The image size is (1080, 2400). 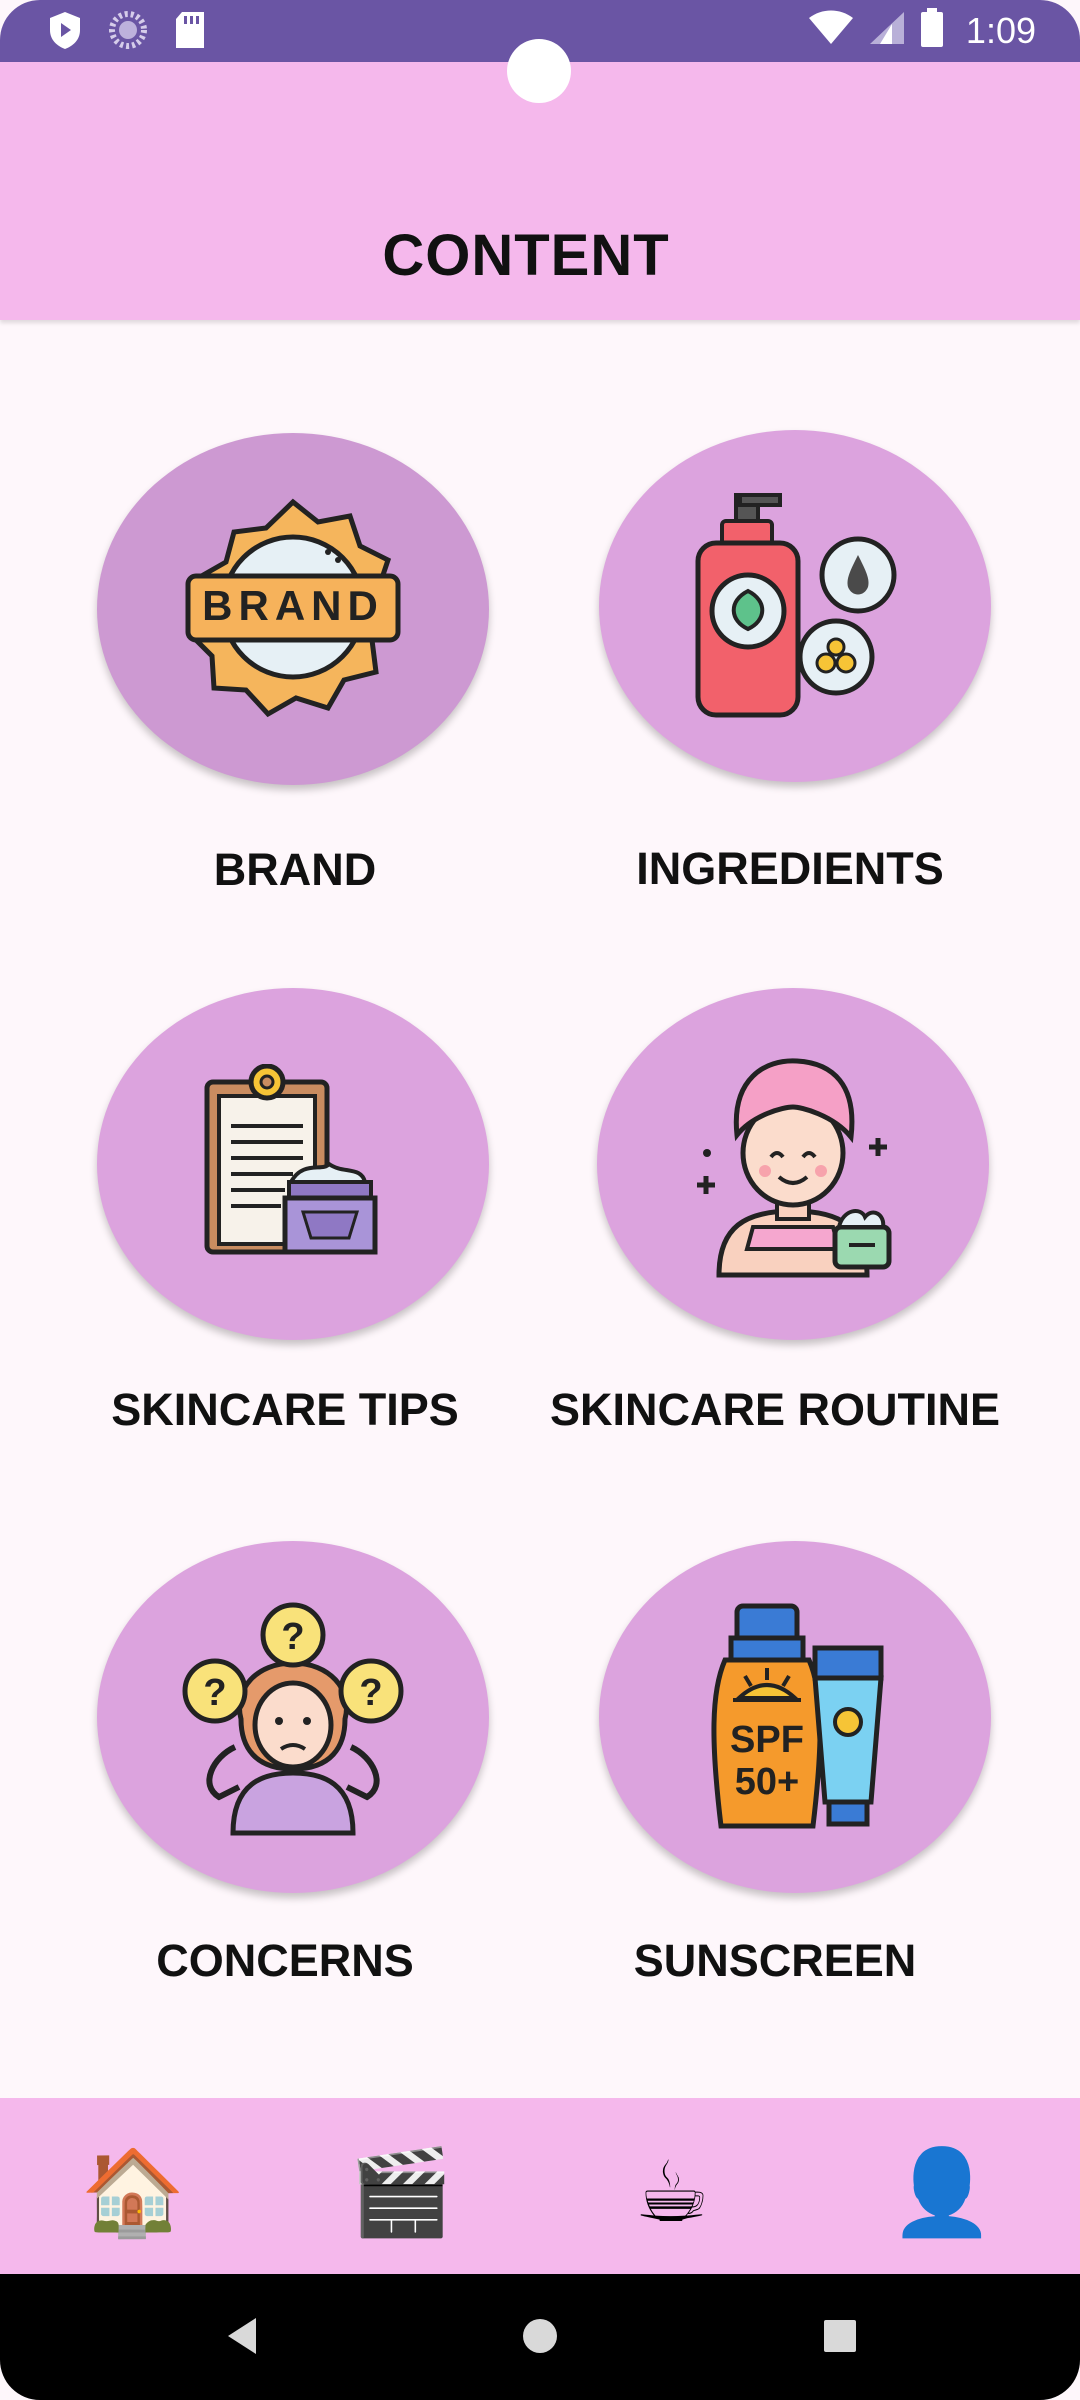 I want to click on confused-person-icon: ???, so click(x=293, y=1719).